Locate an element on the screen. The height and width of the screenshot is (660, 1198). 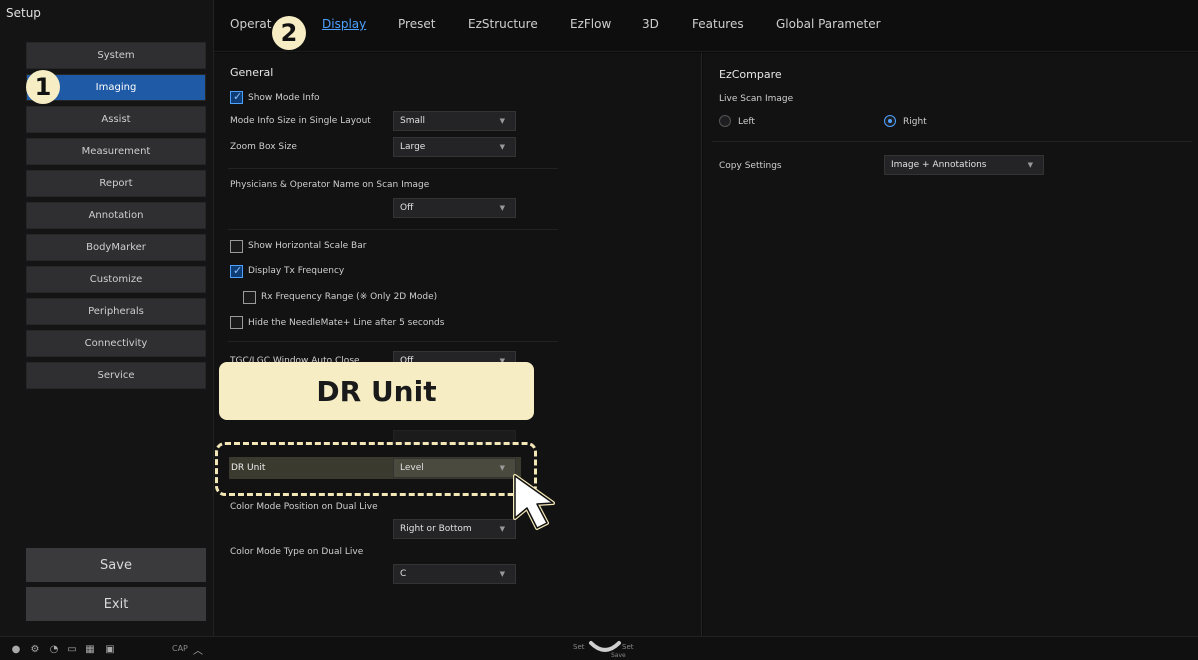
callout-1: 1 is located at coordinates (43, 87).